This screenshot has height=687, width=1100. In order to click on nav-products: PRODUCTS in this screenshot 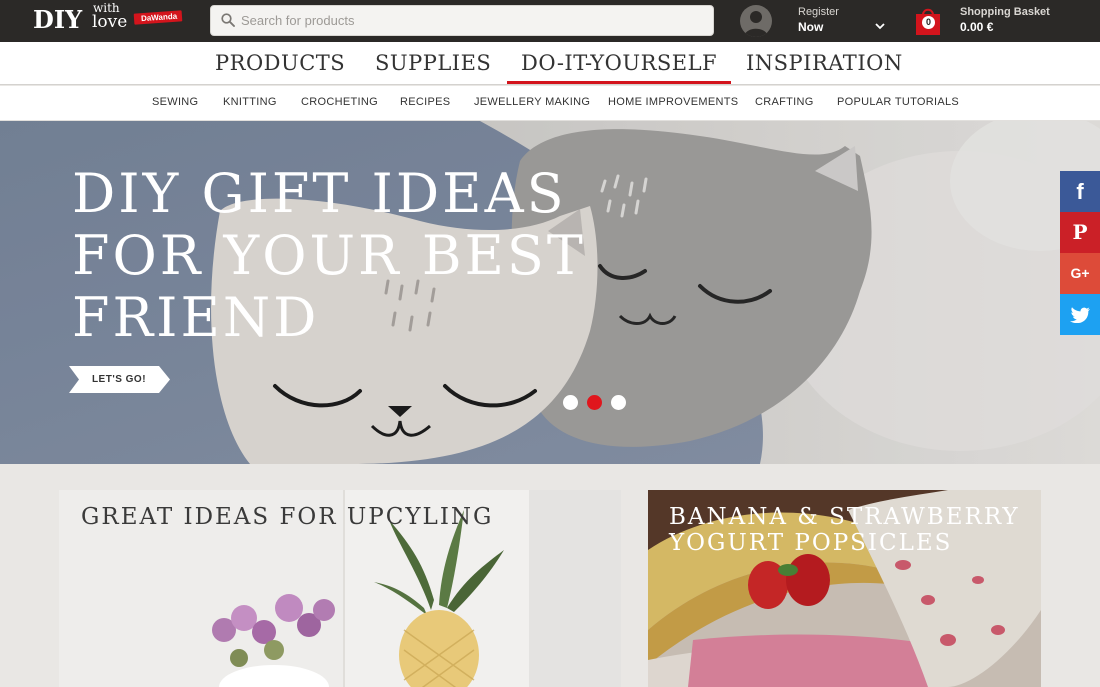, I will do `click(280, 63)`.